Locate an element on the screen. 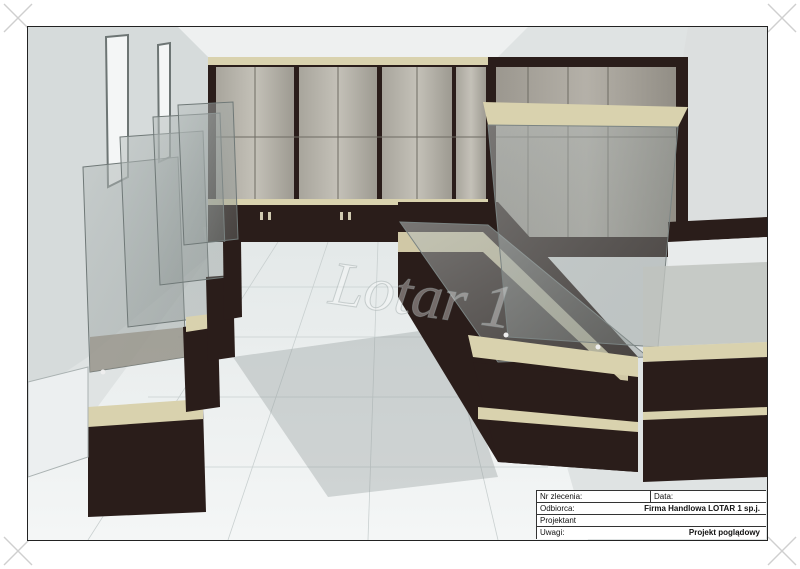 The width and height of the screenshot is (800, 569). title-block-row-order: Nr zlecenia: Data: is located at coordinates (651, 497).